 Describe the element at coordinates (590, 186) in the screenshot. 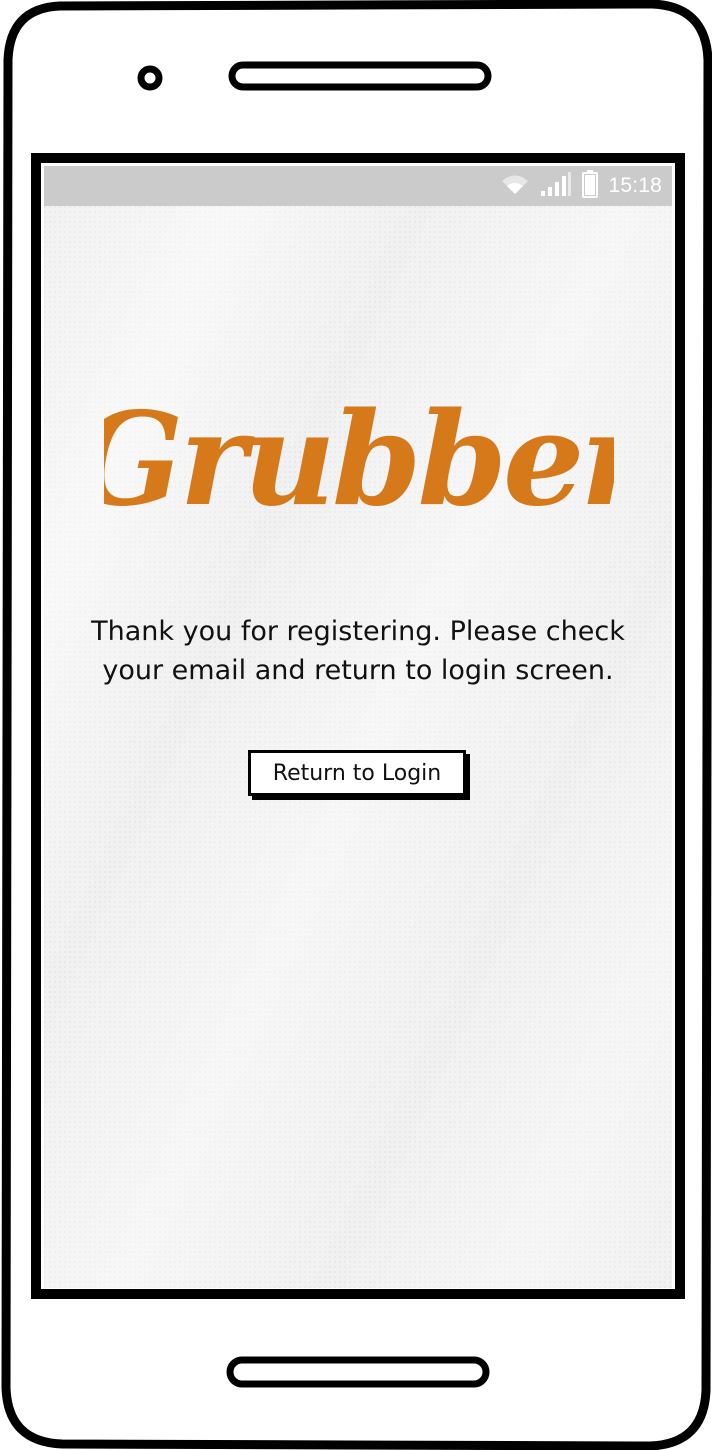

I see `battery-icon` at that location.